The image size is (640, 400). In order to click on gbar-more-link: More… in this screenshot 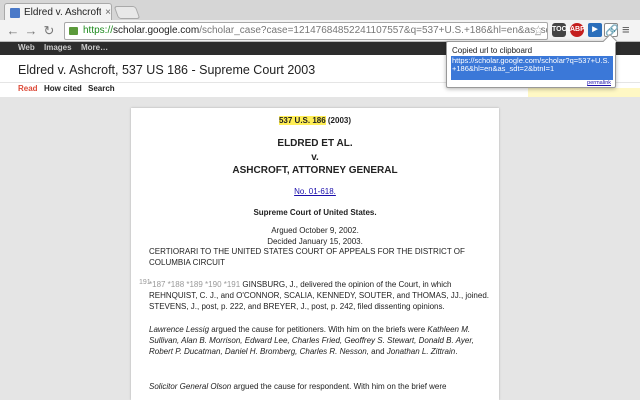, I will do `click(94, 47)`.